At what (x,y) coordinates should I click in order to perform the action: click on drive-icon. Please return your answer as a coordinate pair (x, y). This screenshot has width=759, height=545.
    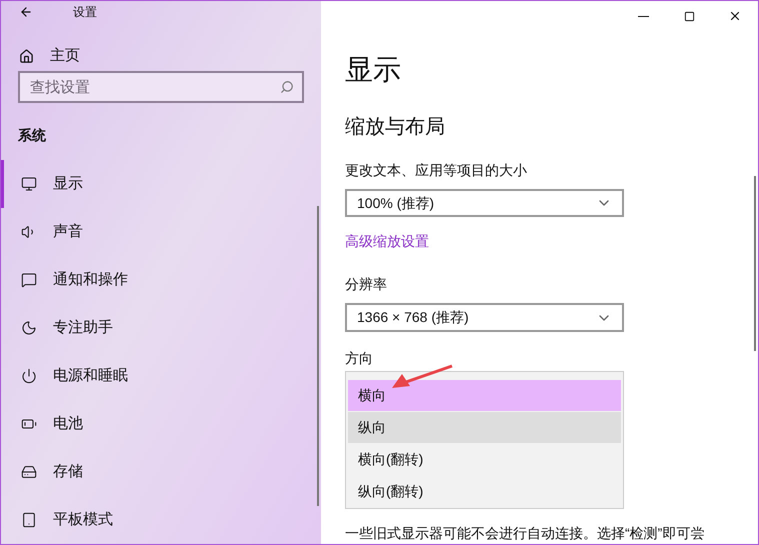
    Looking at the image, I should click on (29, 472).